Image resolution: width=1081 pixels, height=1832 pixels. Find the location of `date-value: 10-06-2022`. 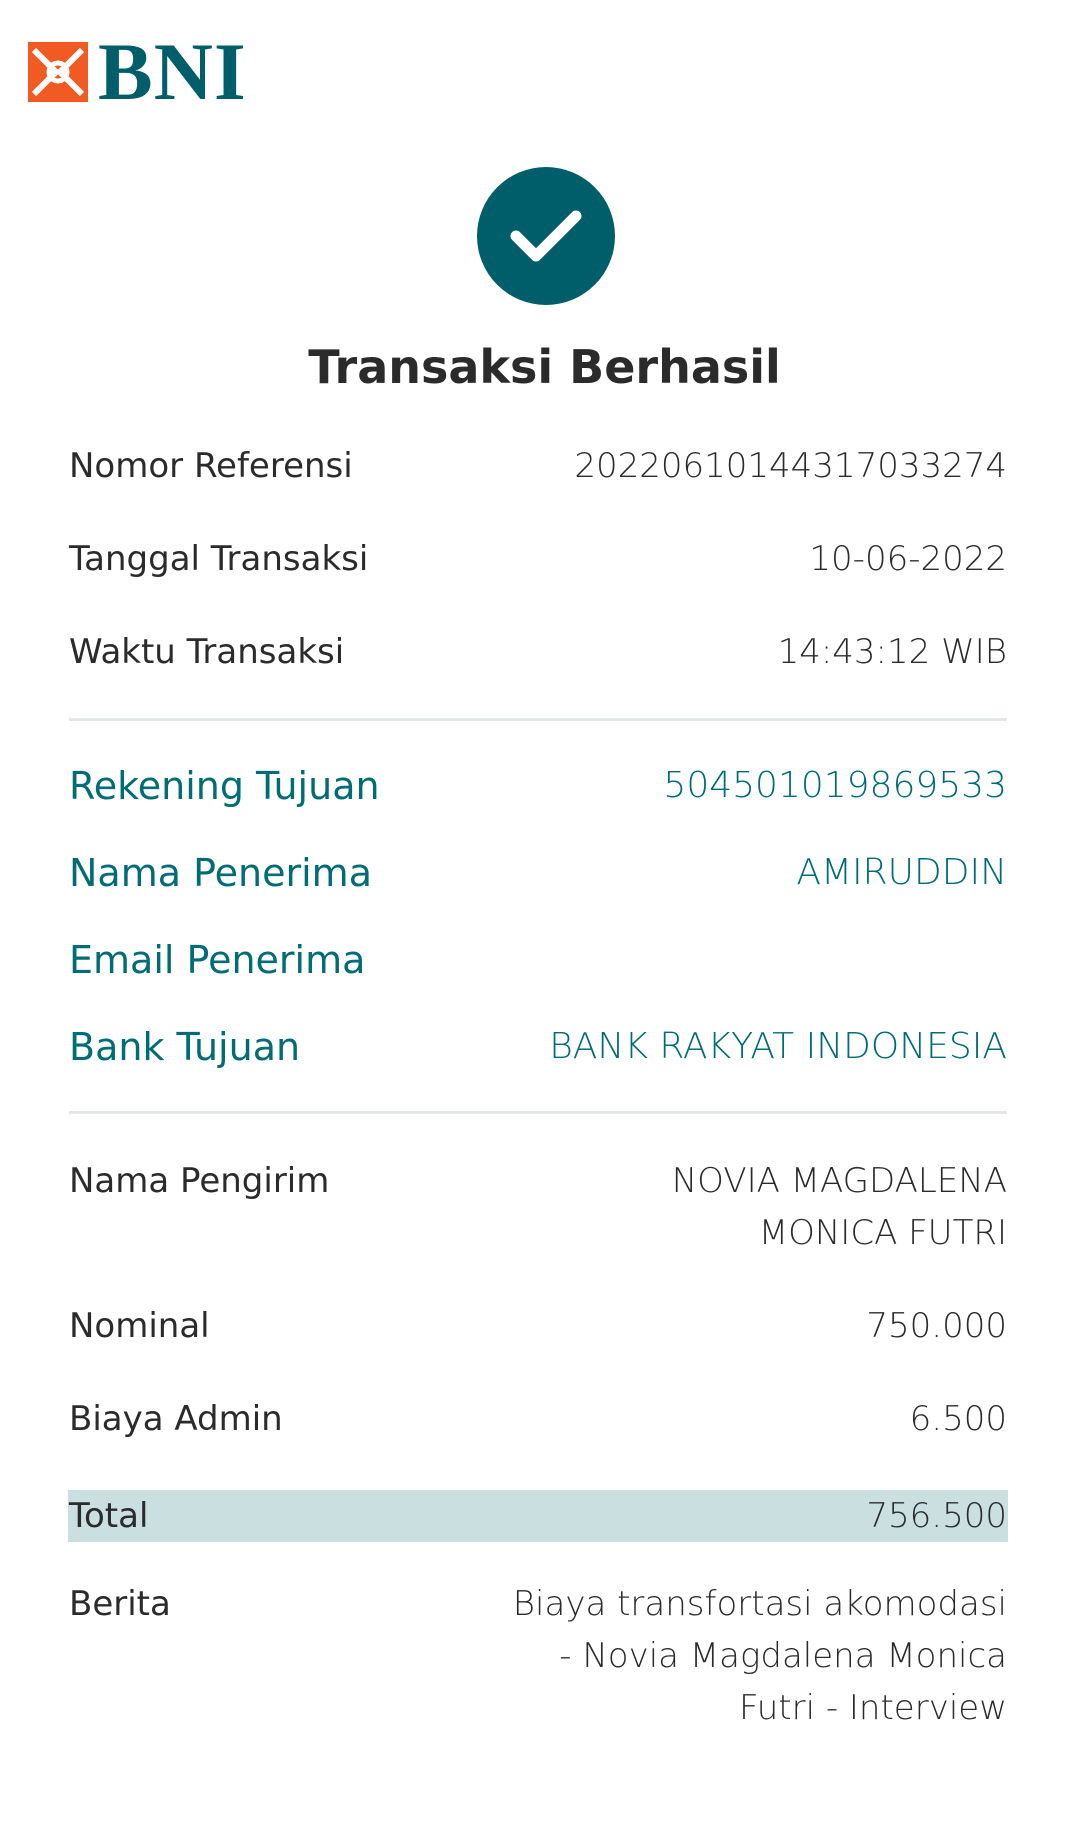

date-value: 10-06-2022 is located at coordinates (908, 559).